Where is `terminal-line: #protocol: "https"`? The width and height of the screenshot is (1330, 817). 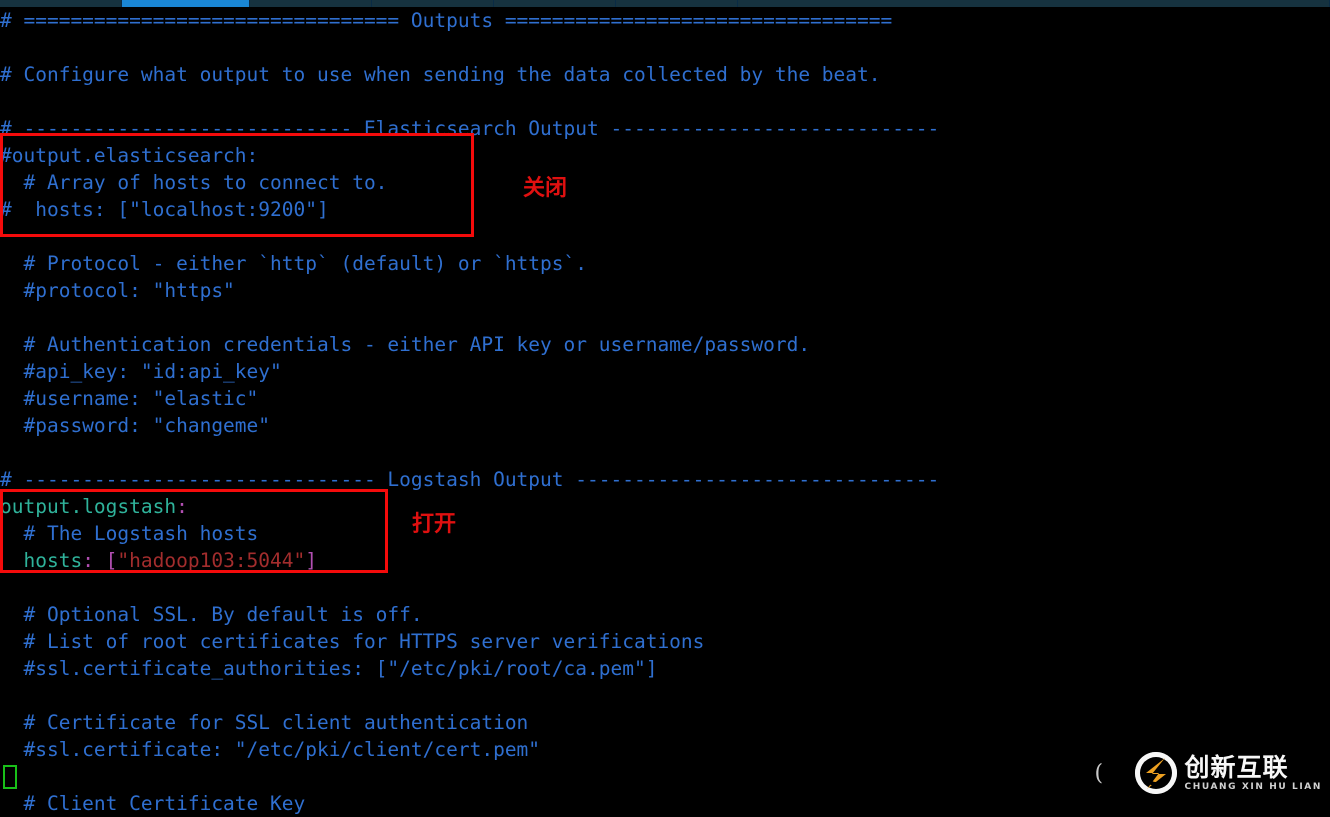 terminal-line: #protocol: "https" is located at coordinates (117, 290).